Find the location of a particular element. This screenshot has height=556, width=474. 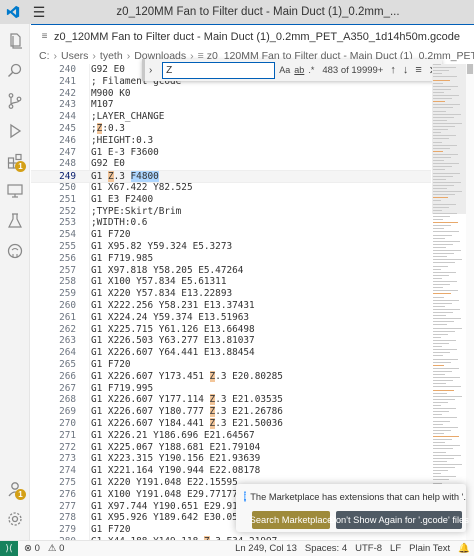

code-line: 253 ;WIDTH:0.6 is located at coordinates (231, 223).